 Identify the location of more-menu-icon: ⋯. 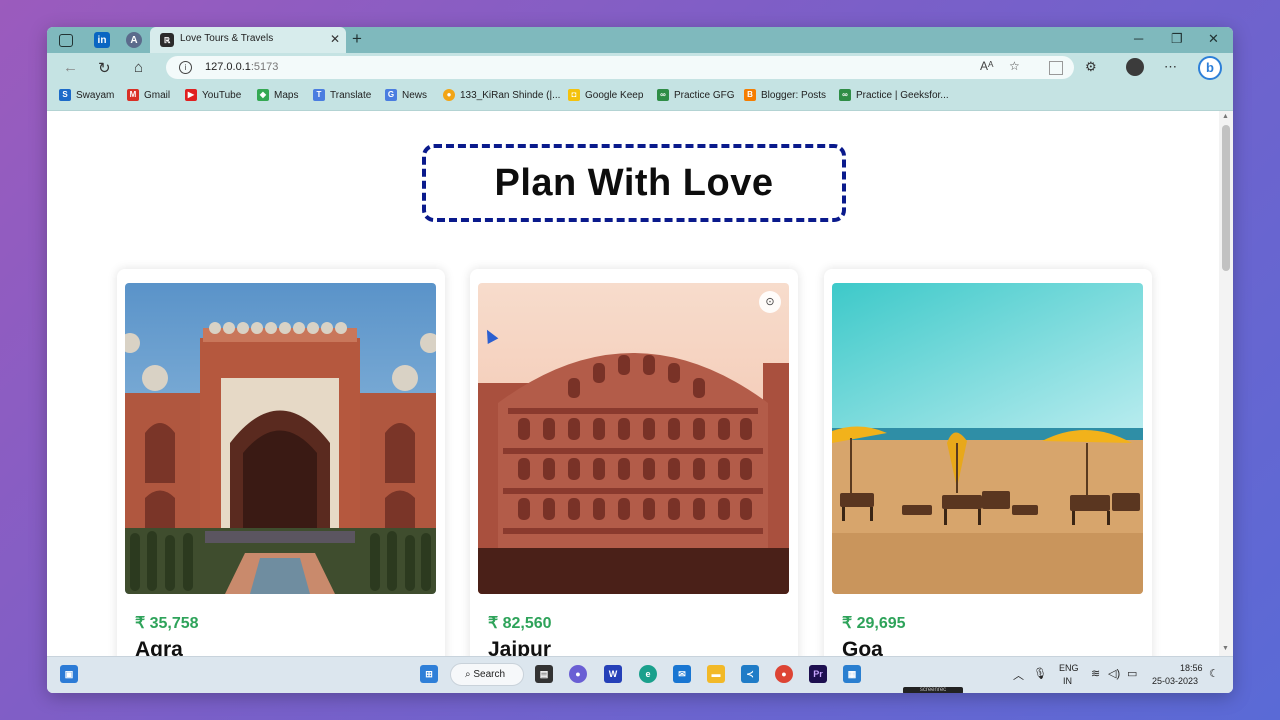
(1170, 67).